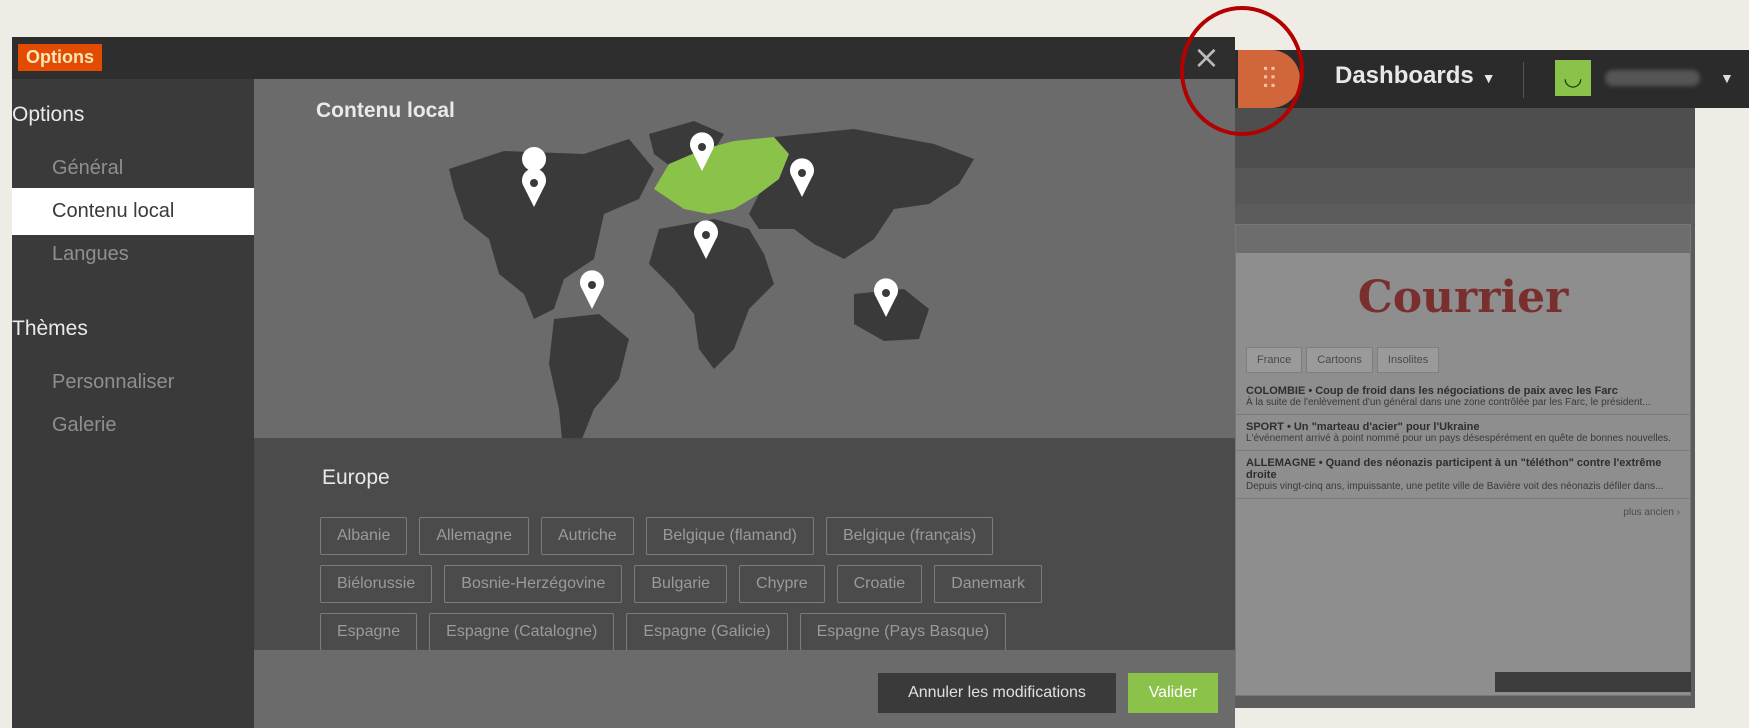  What do you see at coordinates (681, 584) in the screenshot?
I see `country-chip: Bulgarie` at bounding box center [681, 584].